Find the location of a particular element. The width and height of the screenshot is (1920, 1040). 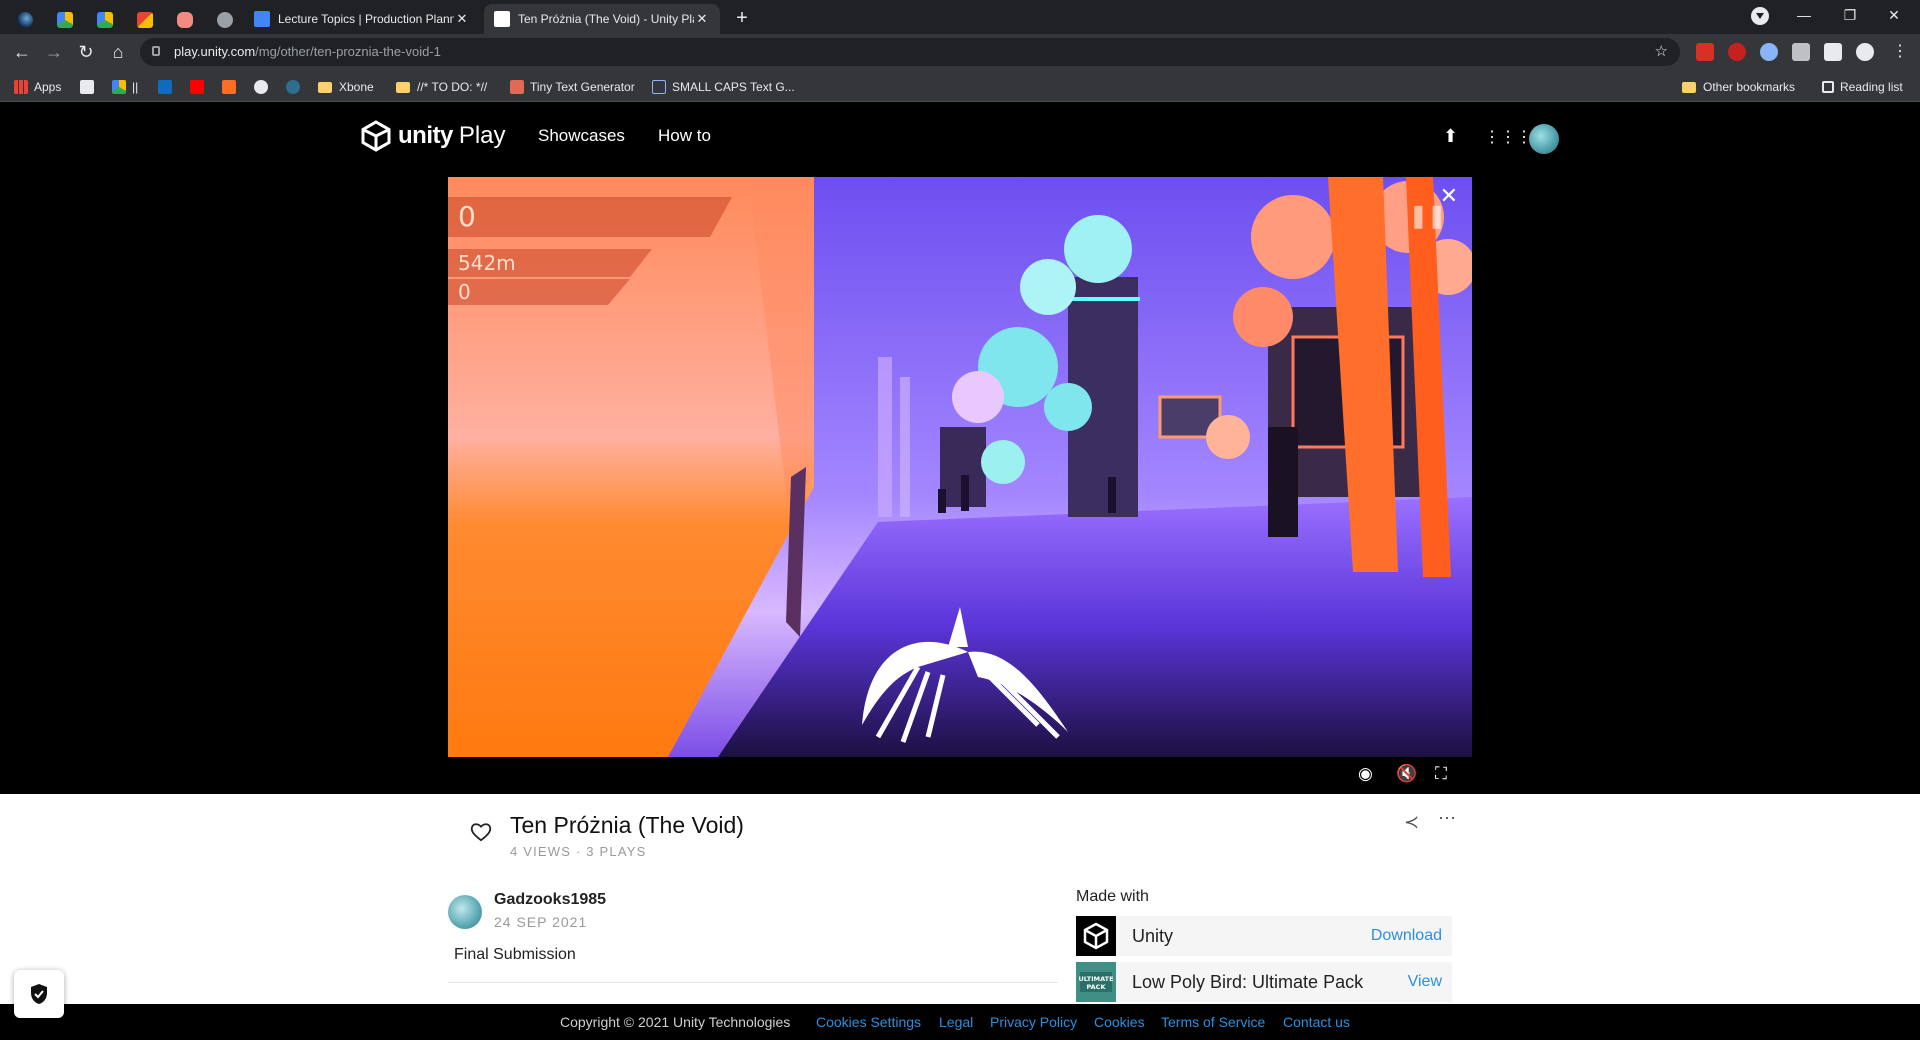

bookmark-label: Other bookmarks is located at coordinates (1749, 87).